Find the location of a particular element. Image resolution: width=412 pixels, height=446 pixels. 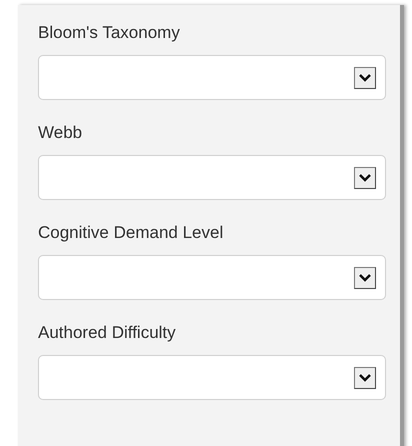

field-label: Bloom's Taxonomy is located at coordinates (109, 33).